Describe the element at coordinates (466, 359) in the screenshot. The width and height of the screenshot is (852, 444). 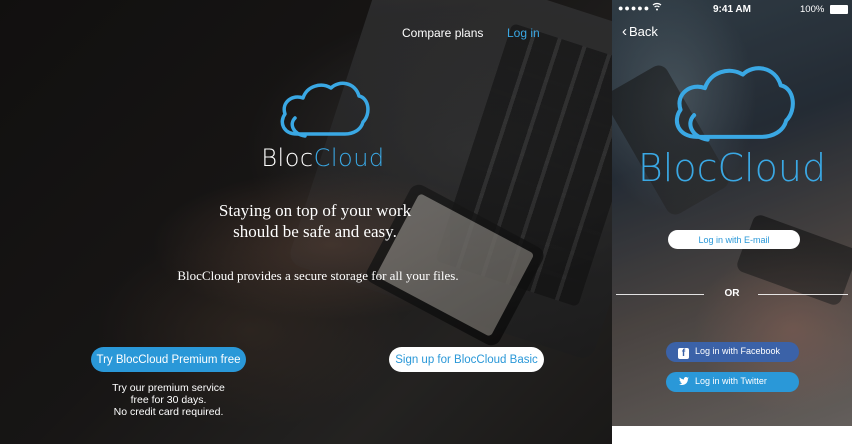
I see `signup-basic-button: Sign up for BlocCloud Basic` at that location.